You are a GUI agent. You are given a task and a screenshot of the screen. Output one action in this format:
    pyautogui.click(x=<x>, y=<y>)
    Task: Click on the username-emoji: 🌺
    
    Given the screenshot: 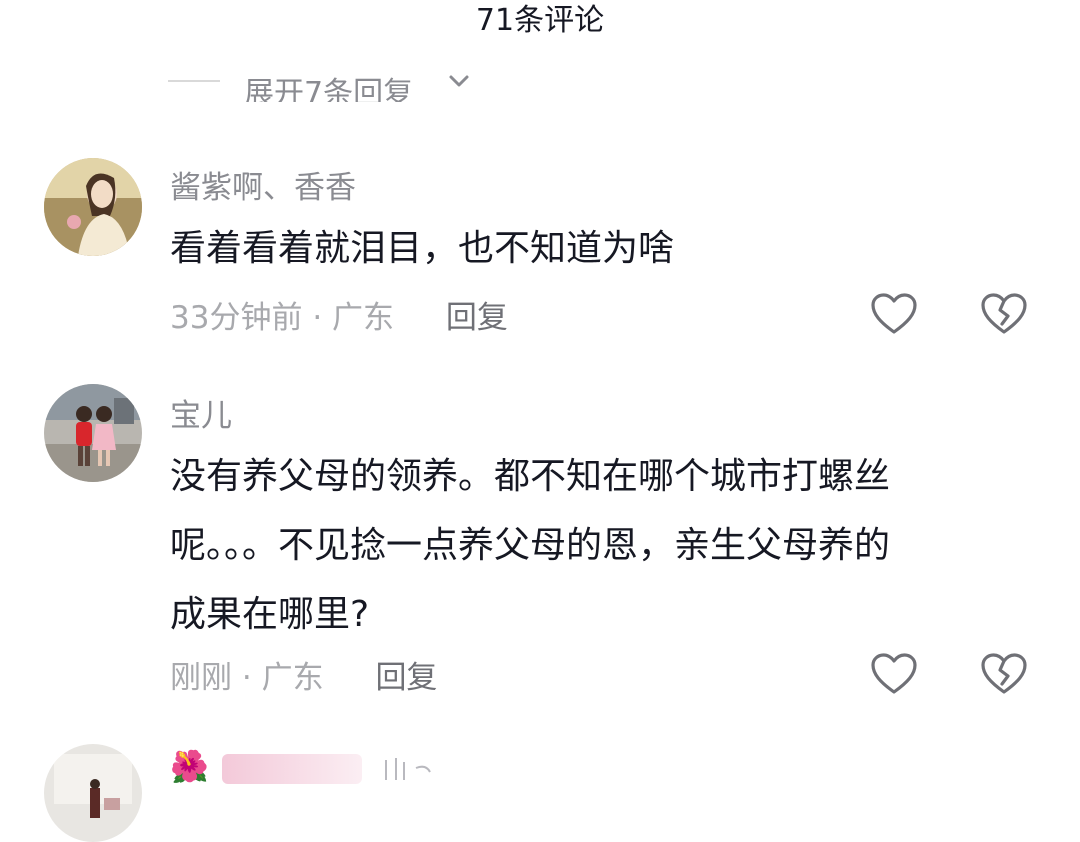 What is the action you would take?
    pyautogui.click(x=189, y=767)
    